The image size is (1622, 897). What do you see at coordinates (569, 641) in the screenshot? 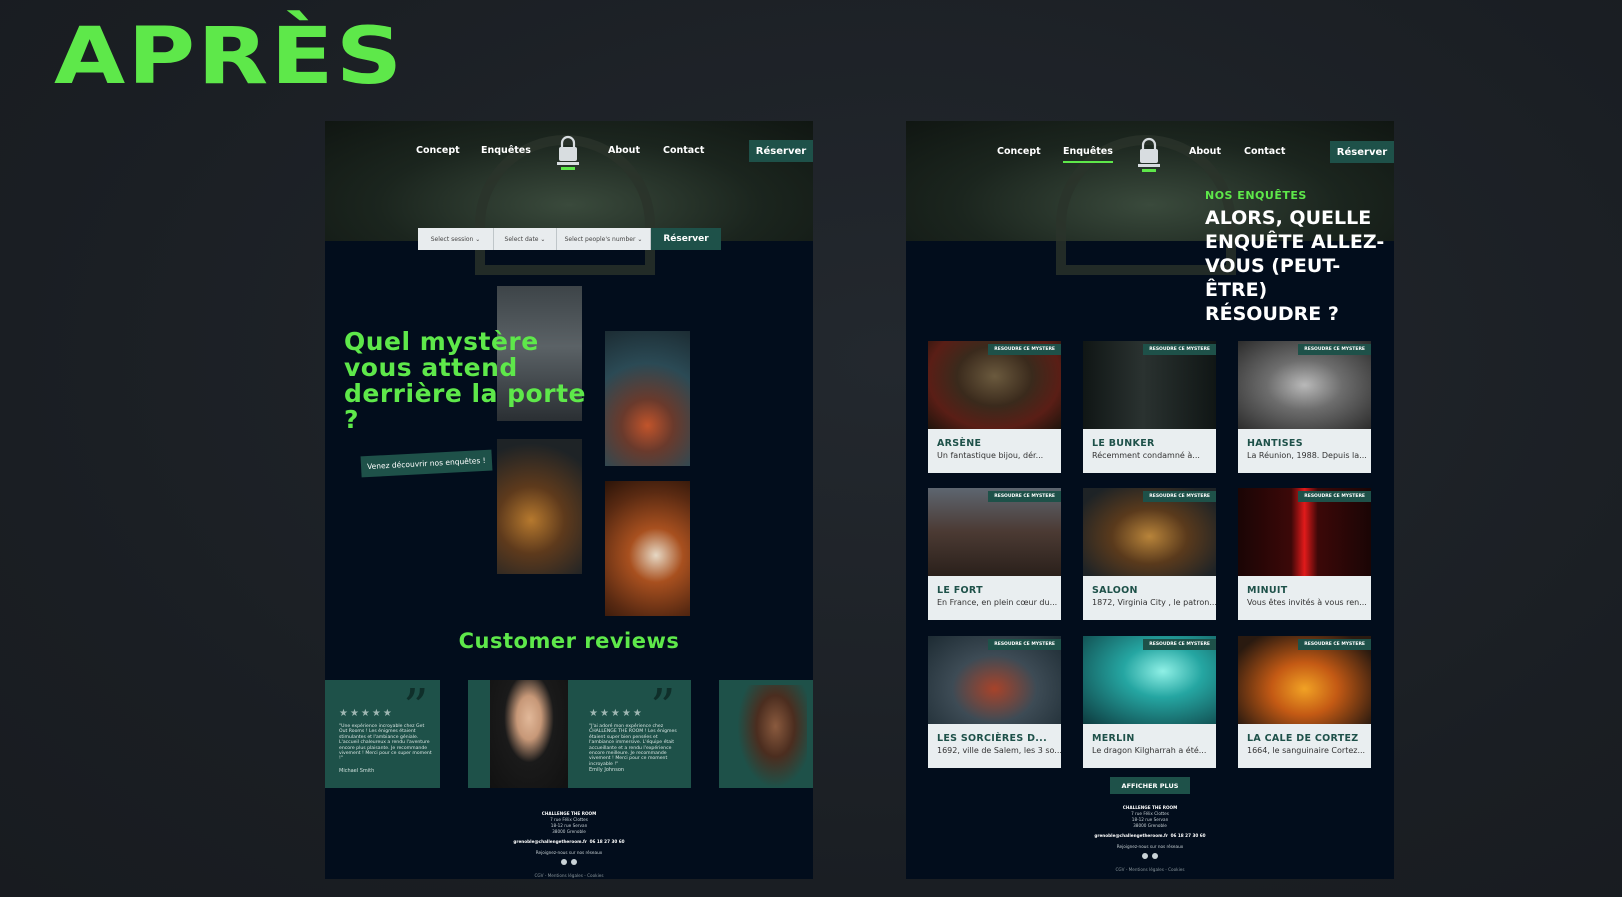
I see `reviews-title: Customer reviews` at bounding box center [569, 641].